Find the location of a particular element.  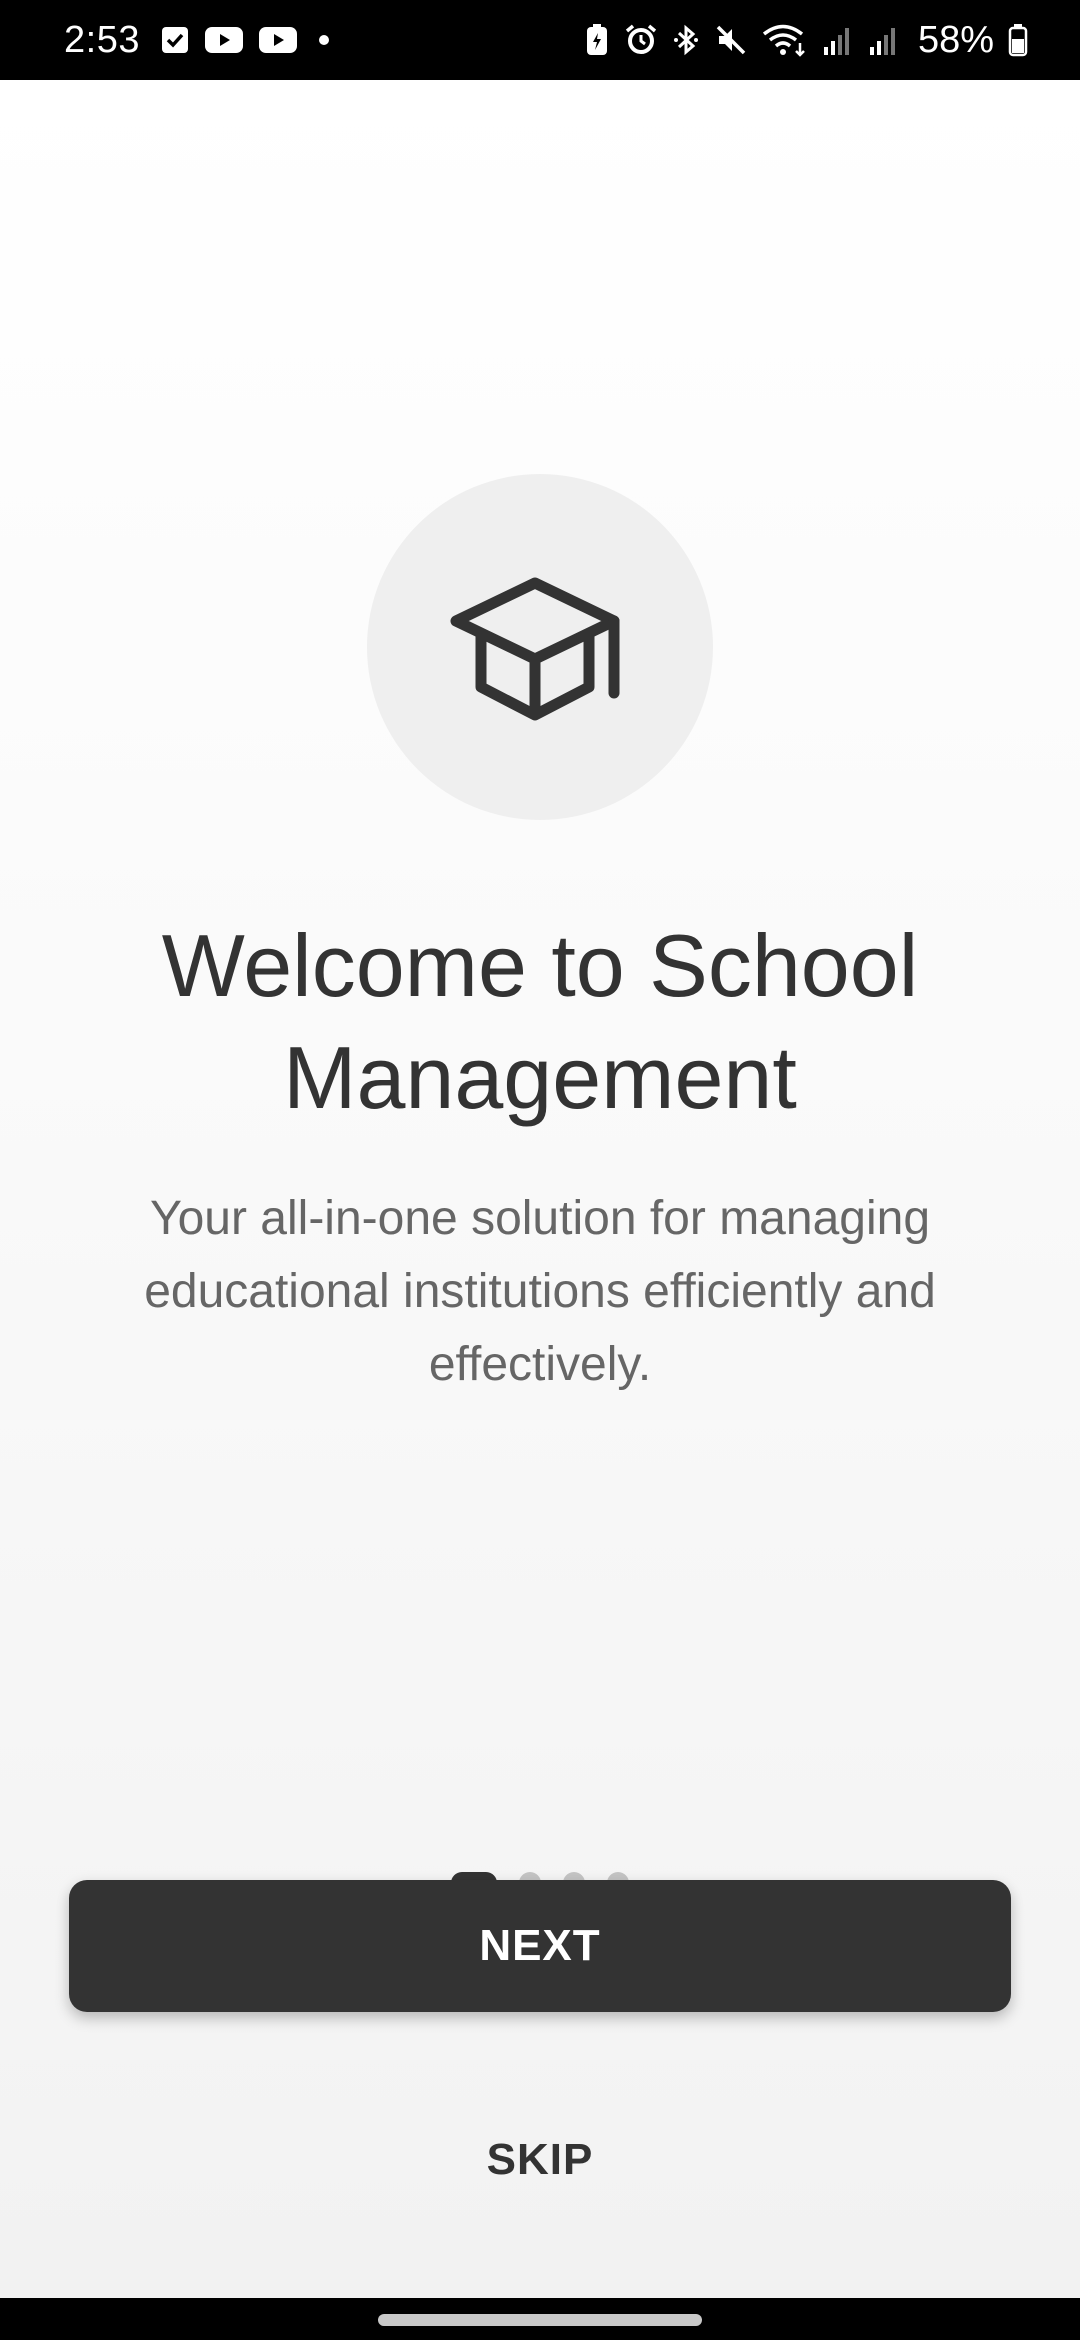

graduation-cap-icon is located at coordinates (540, 647).